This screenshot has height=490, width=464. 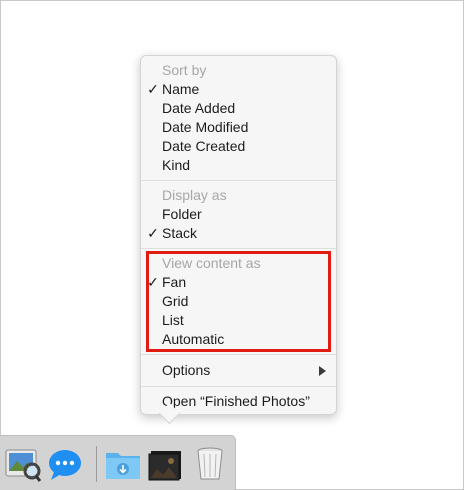 What do you see at coordinates (204, 146) in the screenshot?
I see `menu-item-label: Date Created` at bounding box center [204, 146].